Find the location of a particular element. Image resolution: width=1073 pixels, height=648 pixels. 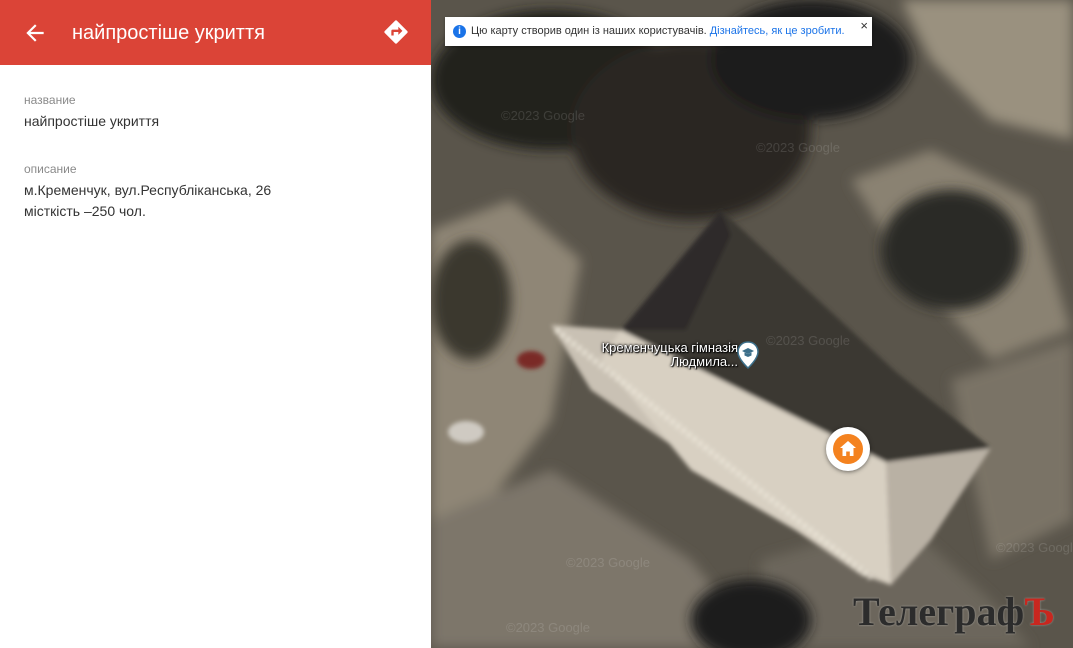

panel-header: найпростіше укриття is located at coordinates (215, 32).